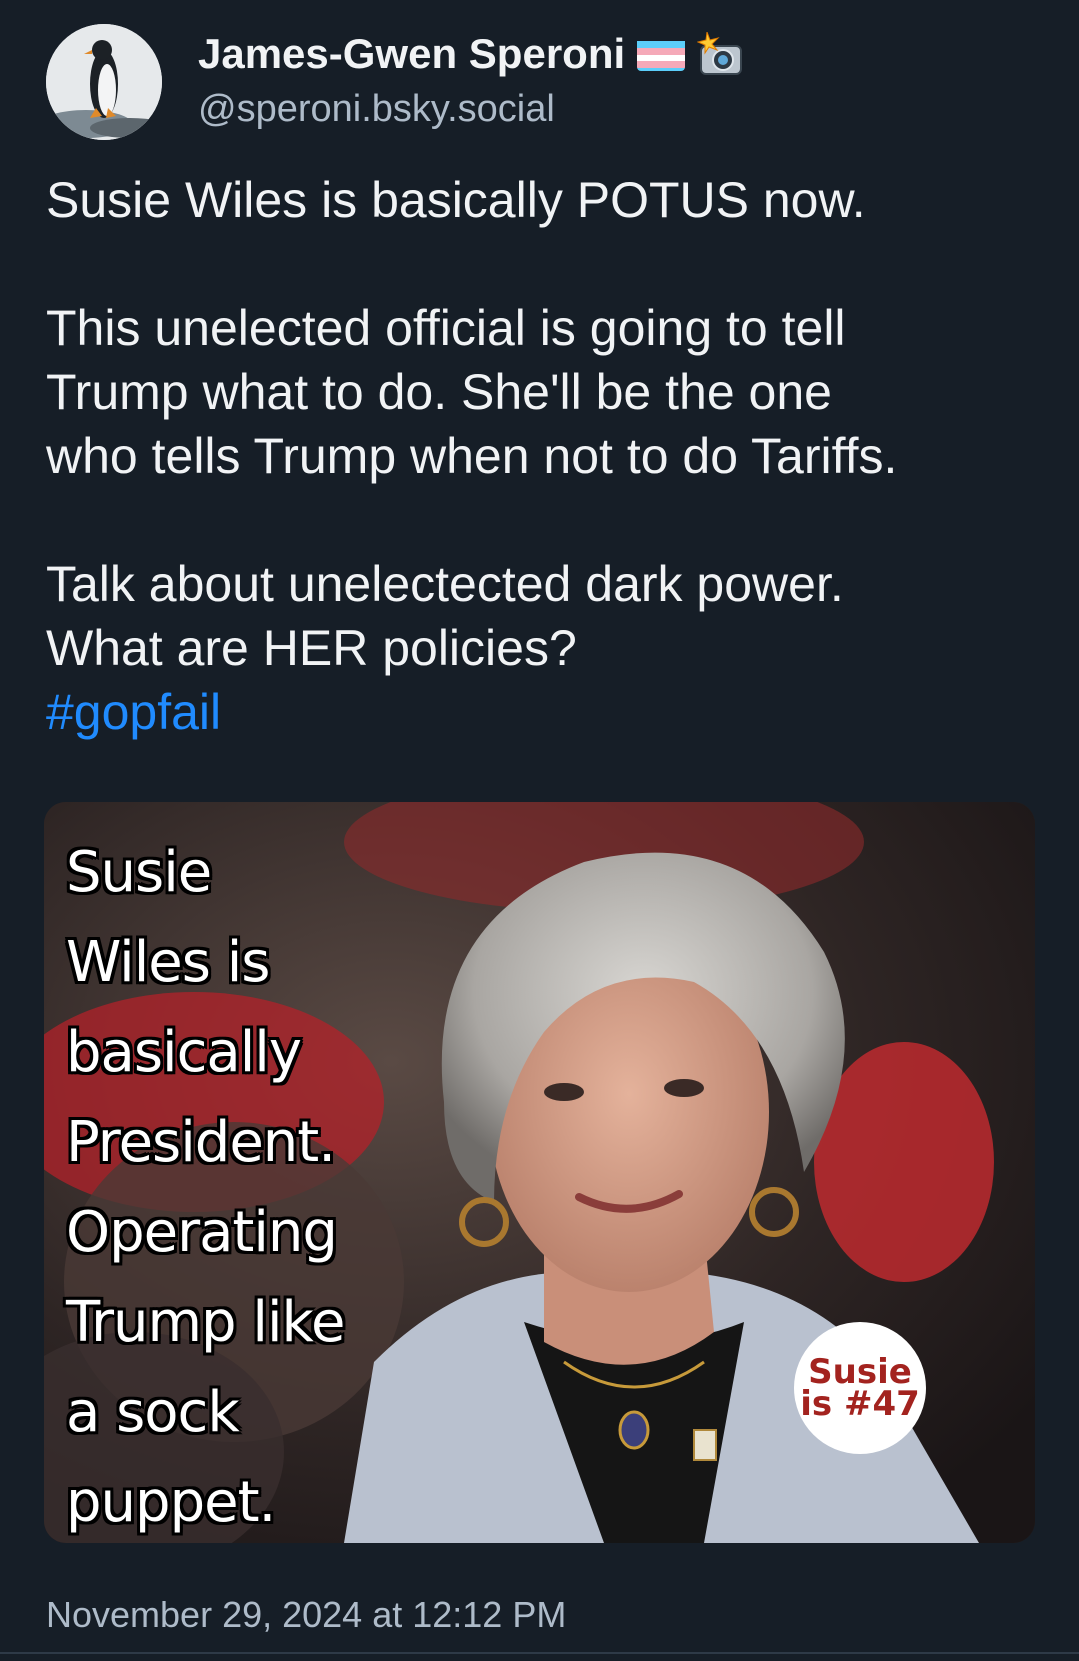 The width and height of the screenshot is (1079, 1661). Describe the element at coordinates (439, 392) in the screenshot. I see `post-line: Trump what to do. She'll be the one` at that location.